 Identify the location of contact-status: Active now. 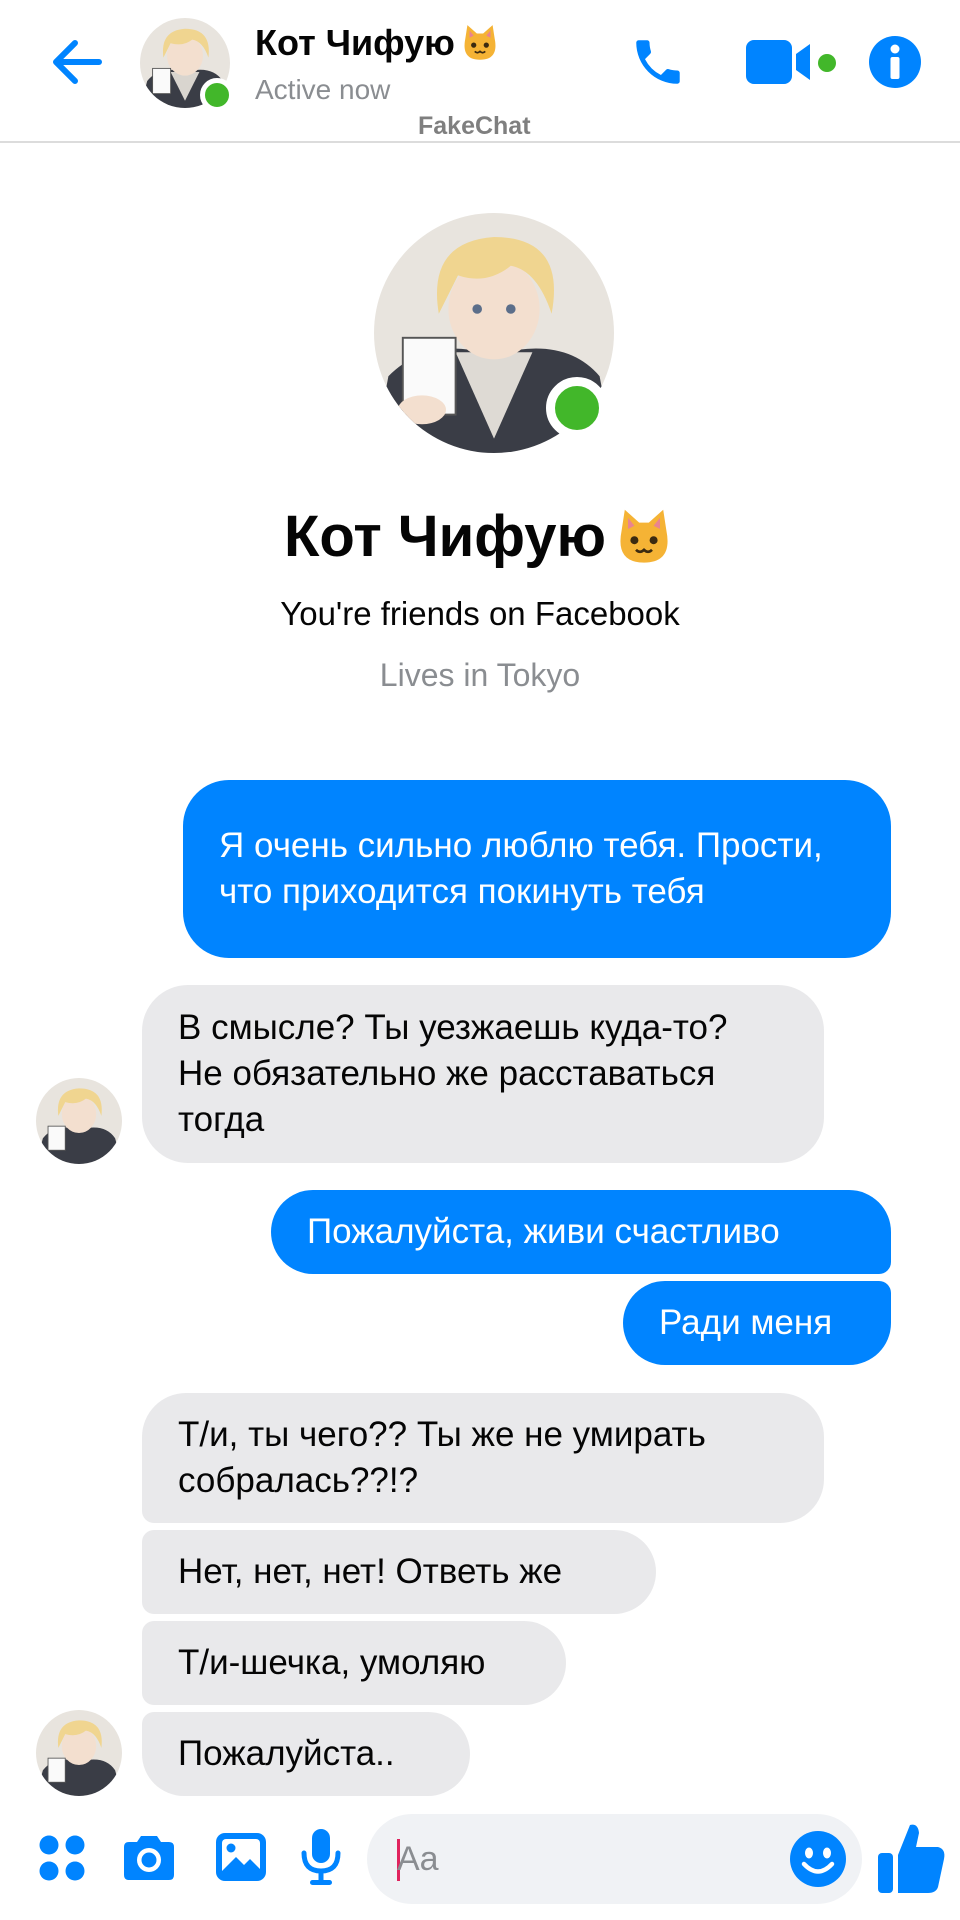
(323, 89).